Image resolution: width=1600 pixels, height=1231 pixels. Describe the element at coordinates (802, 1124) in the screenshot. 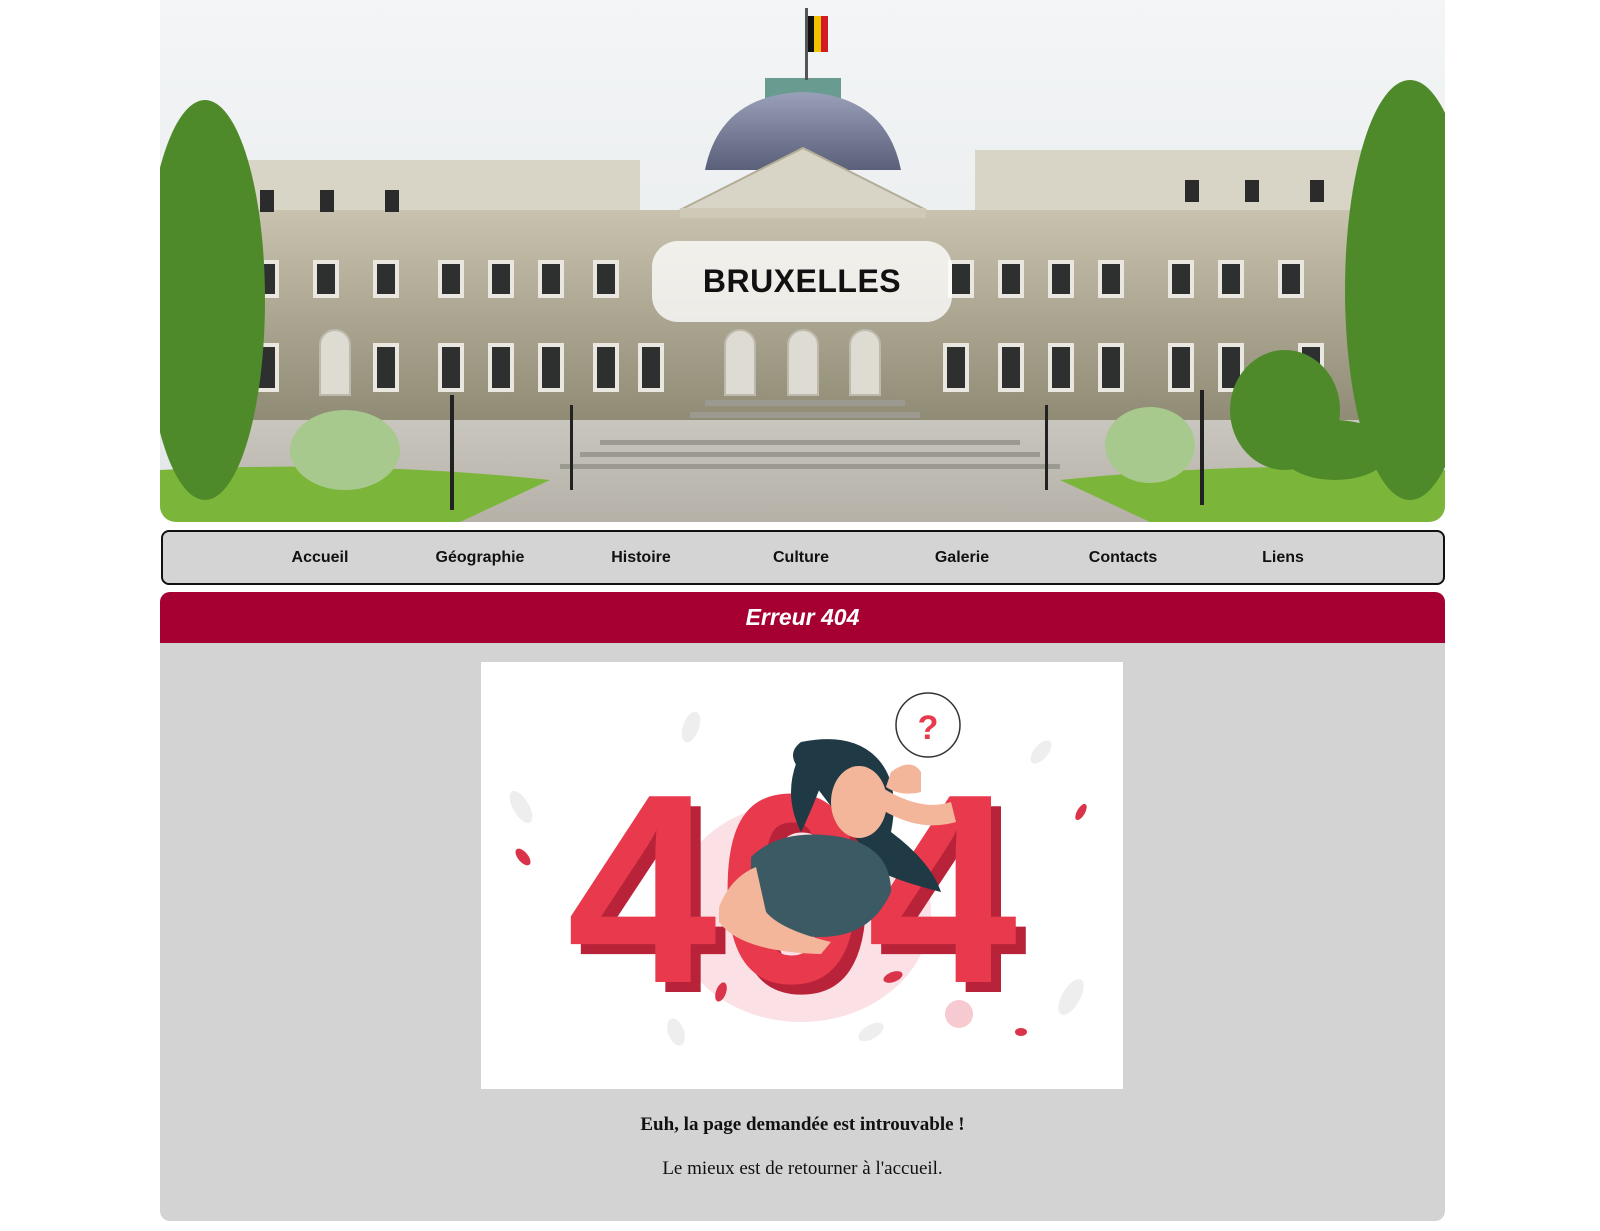

I see `error-message-bold: Euh, la page demandée est introuvable !` at that location.